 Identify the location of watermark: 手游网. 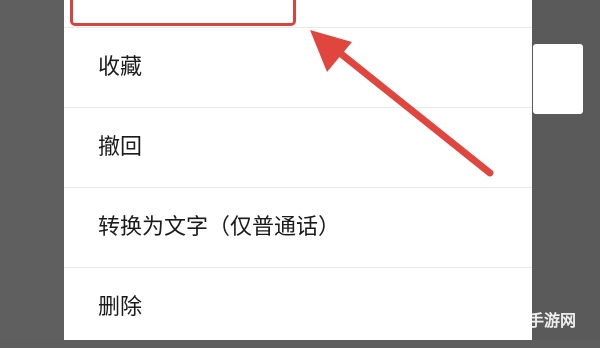
(552, 320).